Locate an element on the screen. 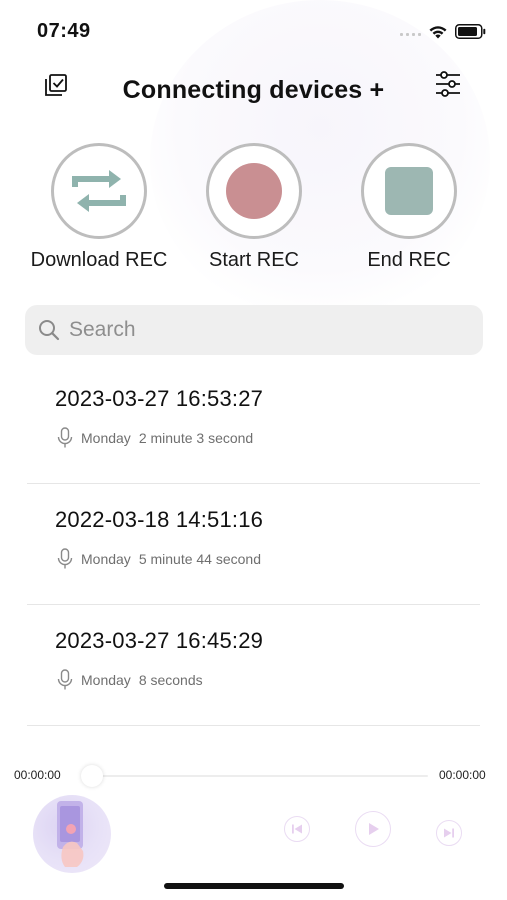 Image resolution: width=507 pixels, height=900 pixels. home-indicator is located at coordinates (254, 886).